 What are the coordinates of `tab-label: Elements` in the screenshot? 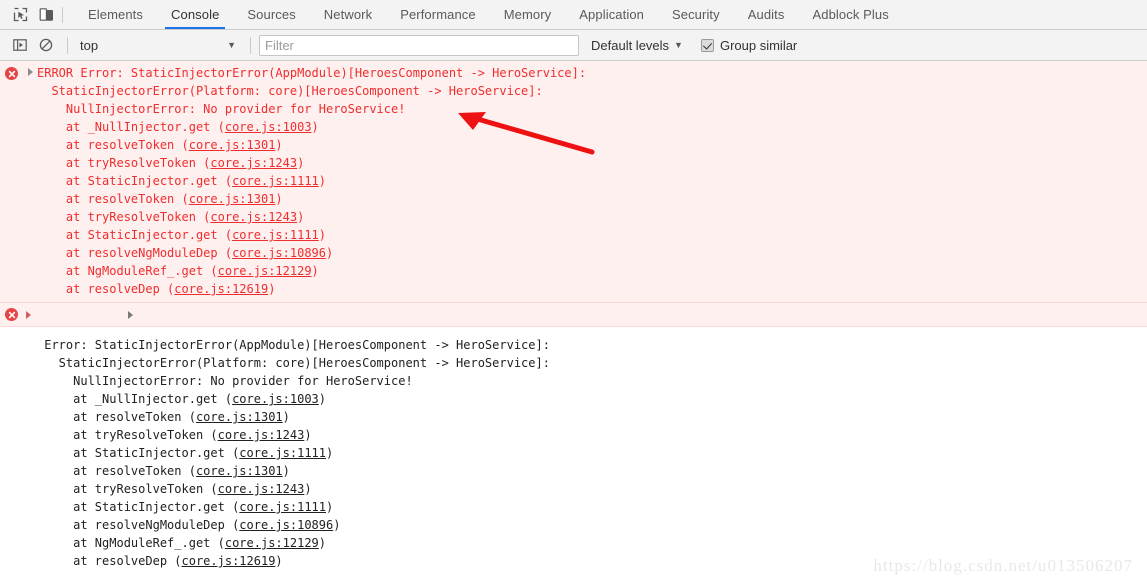 It's located at (115, 14).